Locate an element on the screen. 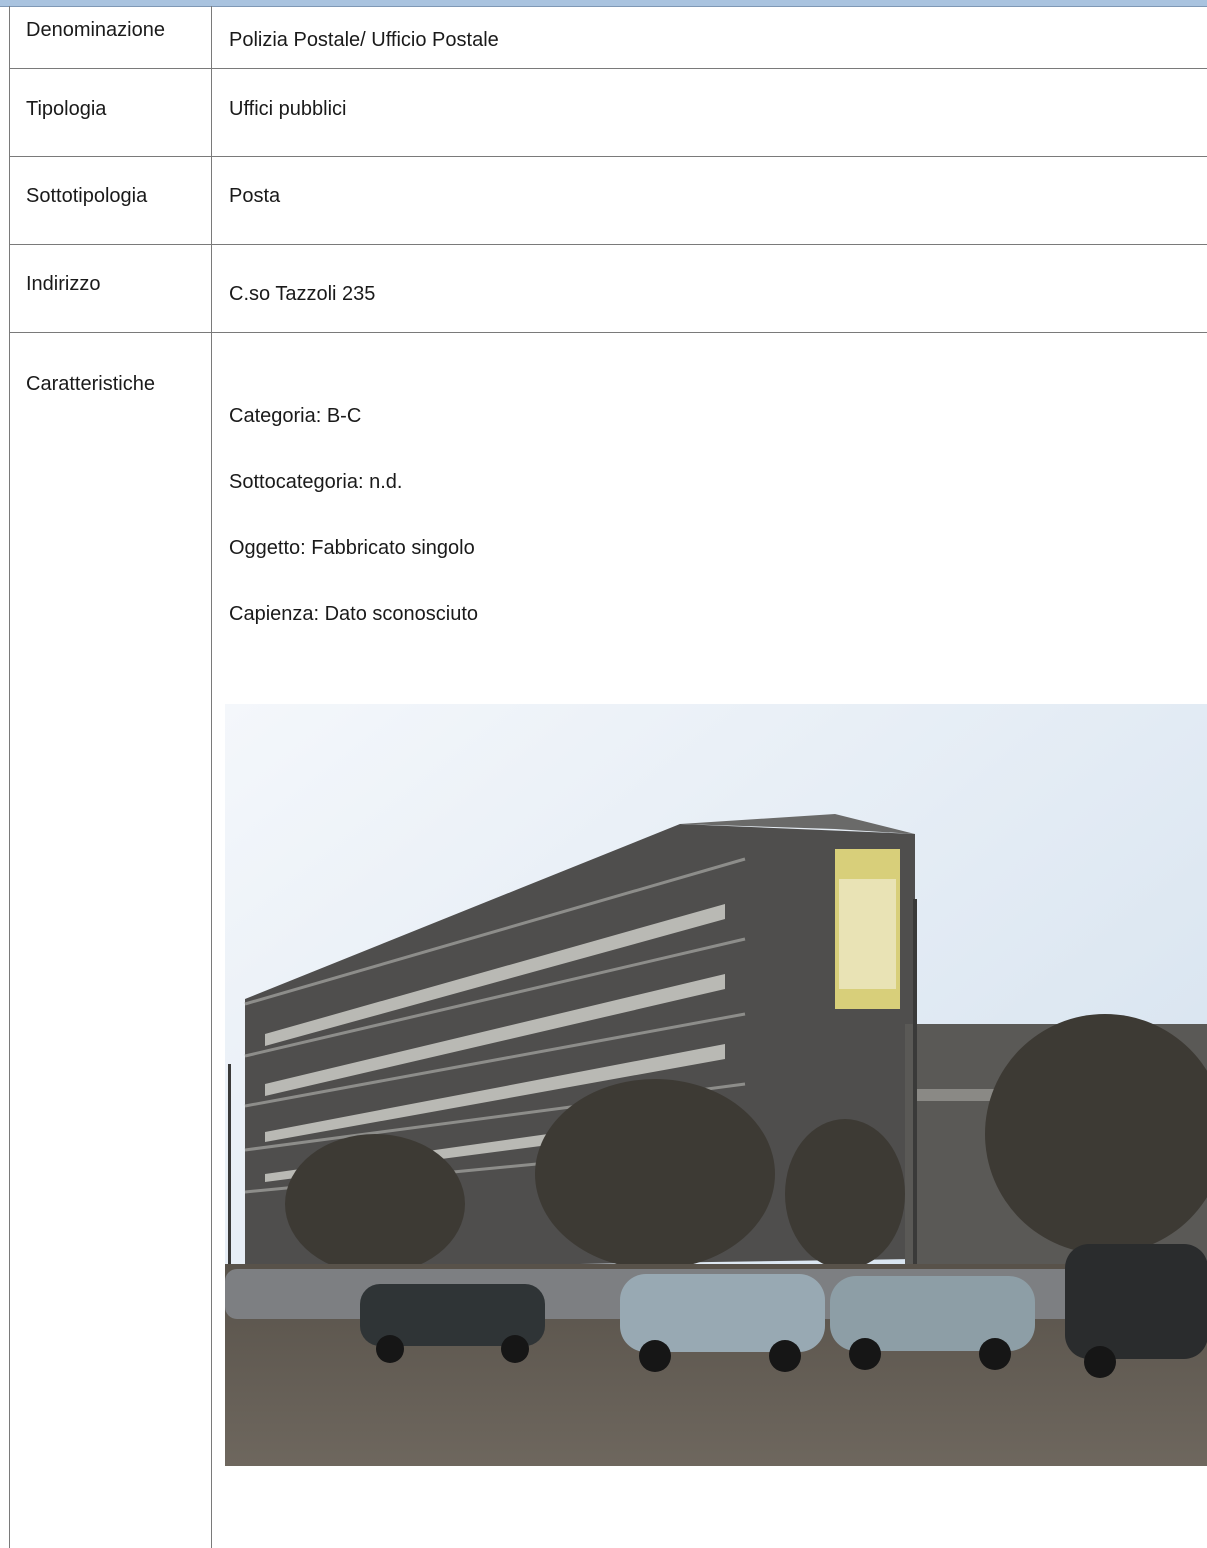  label-sottotipologia: Sottotipologia is located at coordinates (87, 196).